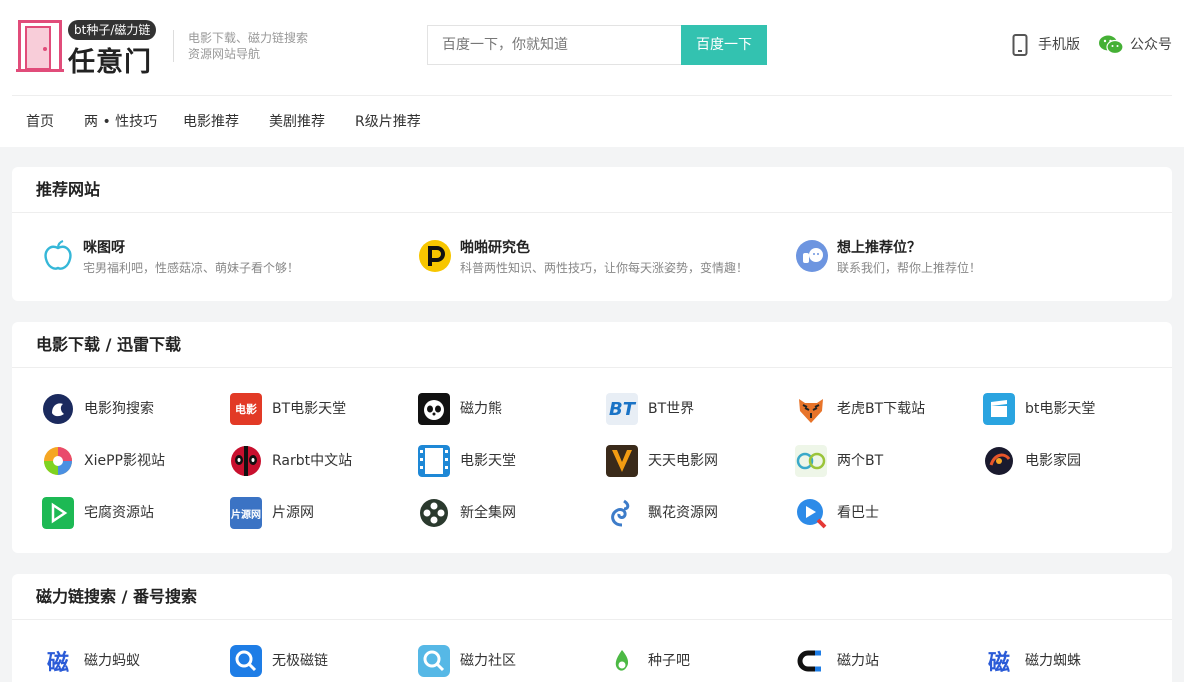 The height and width of the screenshot is (682, 1184). Describe the element at coordinates (305, 409) in the screenshot. I see `site-link: 电影 BT电影天堂` at that location.